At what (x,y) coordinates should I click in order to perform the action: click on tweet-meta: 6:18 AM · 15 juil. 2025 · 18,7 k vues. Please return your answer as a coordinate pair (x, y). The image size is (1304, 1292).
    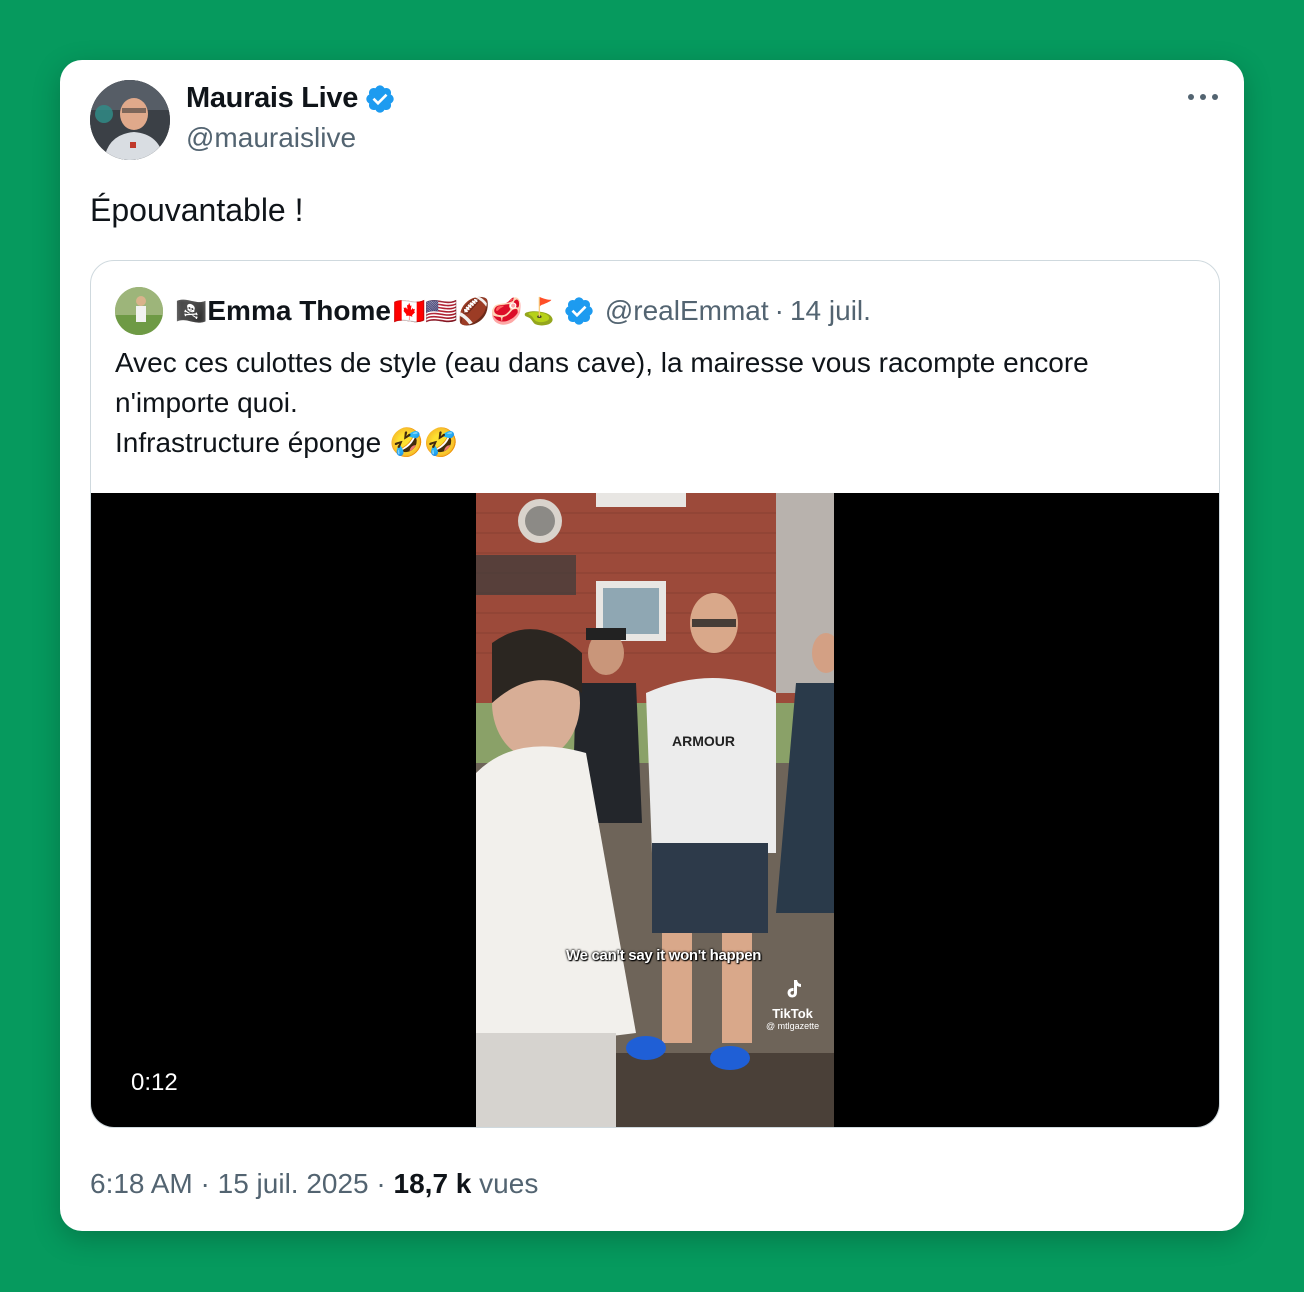
    Looking at the image, I should click on (314, 1184).